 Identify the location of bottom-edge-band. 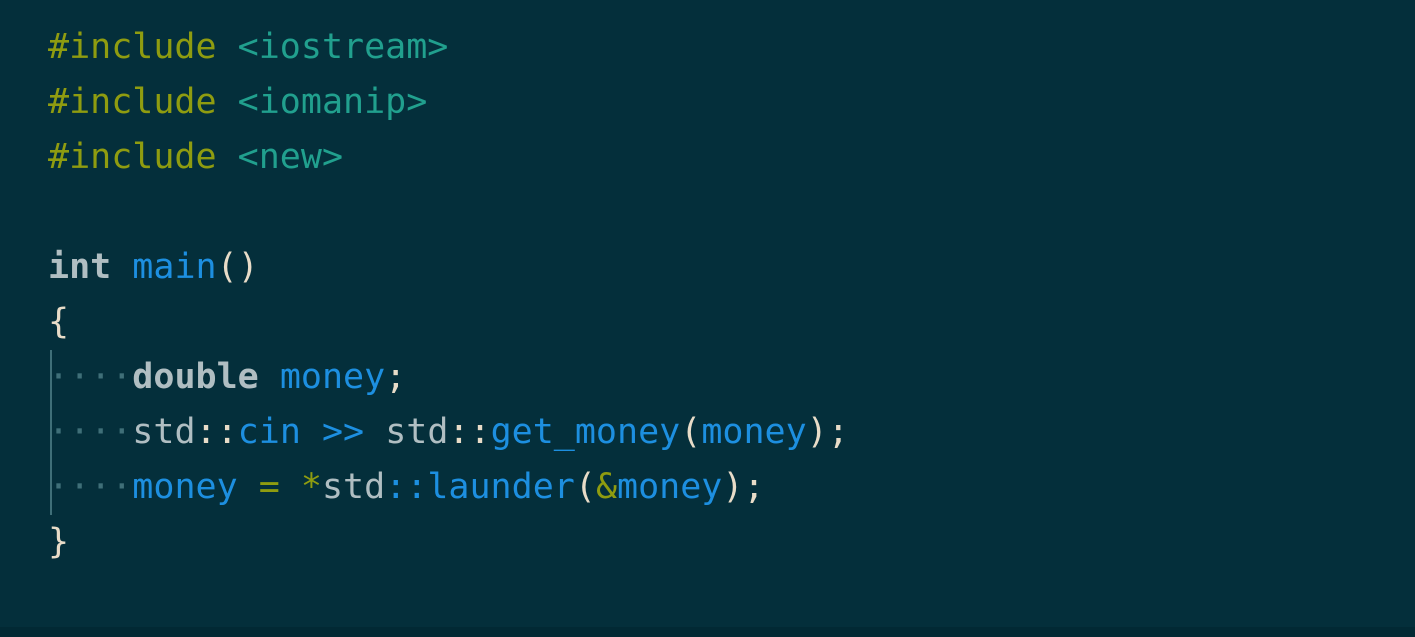
(707, 632).